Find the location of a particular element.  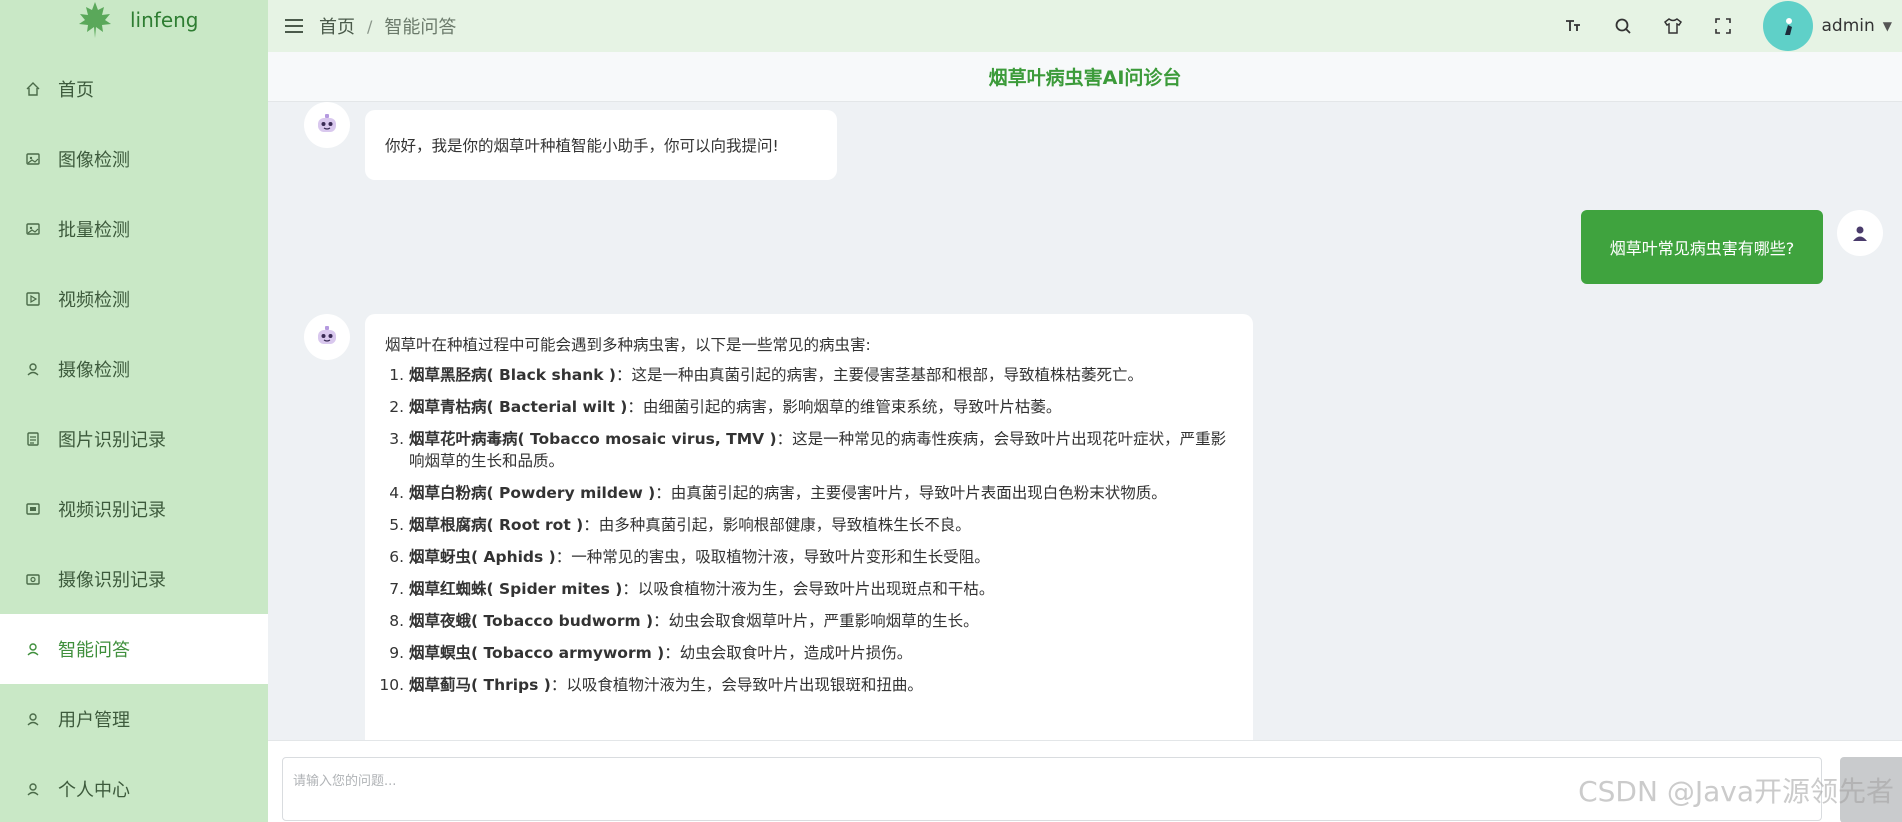

sidebar-item-camera-records: 摄像识别记录 is located at coordinates (134, 579).